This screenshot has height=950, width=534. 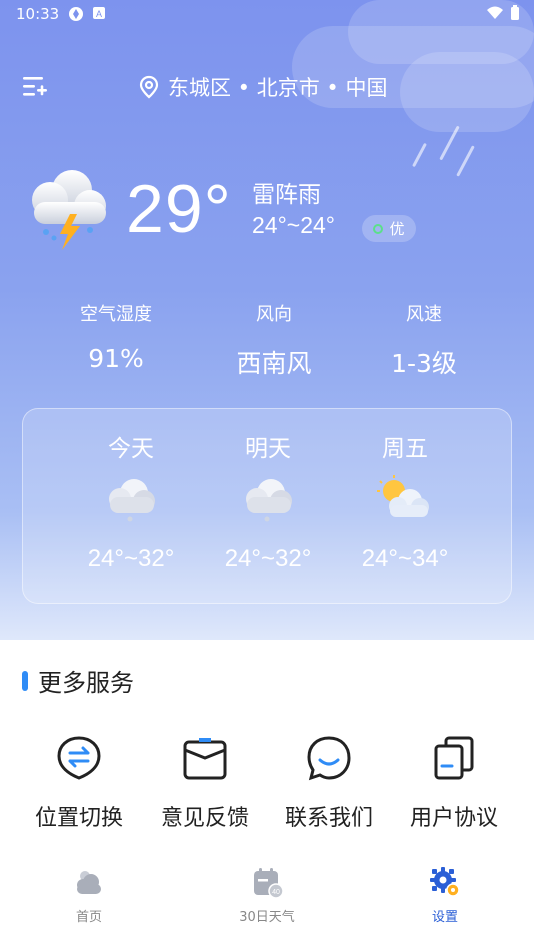 I want to click on location-text: 东城区 • 北京市 • 中国, so click(x=278, y=88).